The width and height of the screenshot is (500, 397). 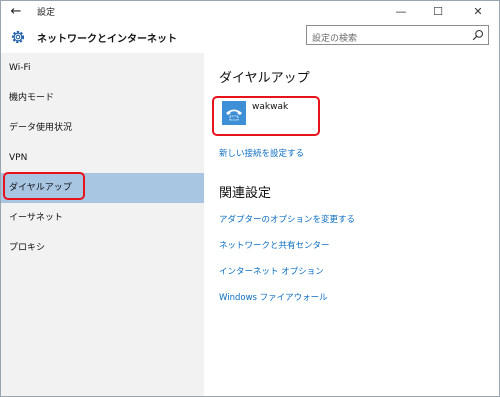 I want to click on window-title: 設定, so click(x=46, y=13).